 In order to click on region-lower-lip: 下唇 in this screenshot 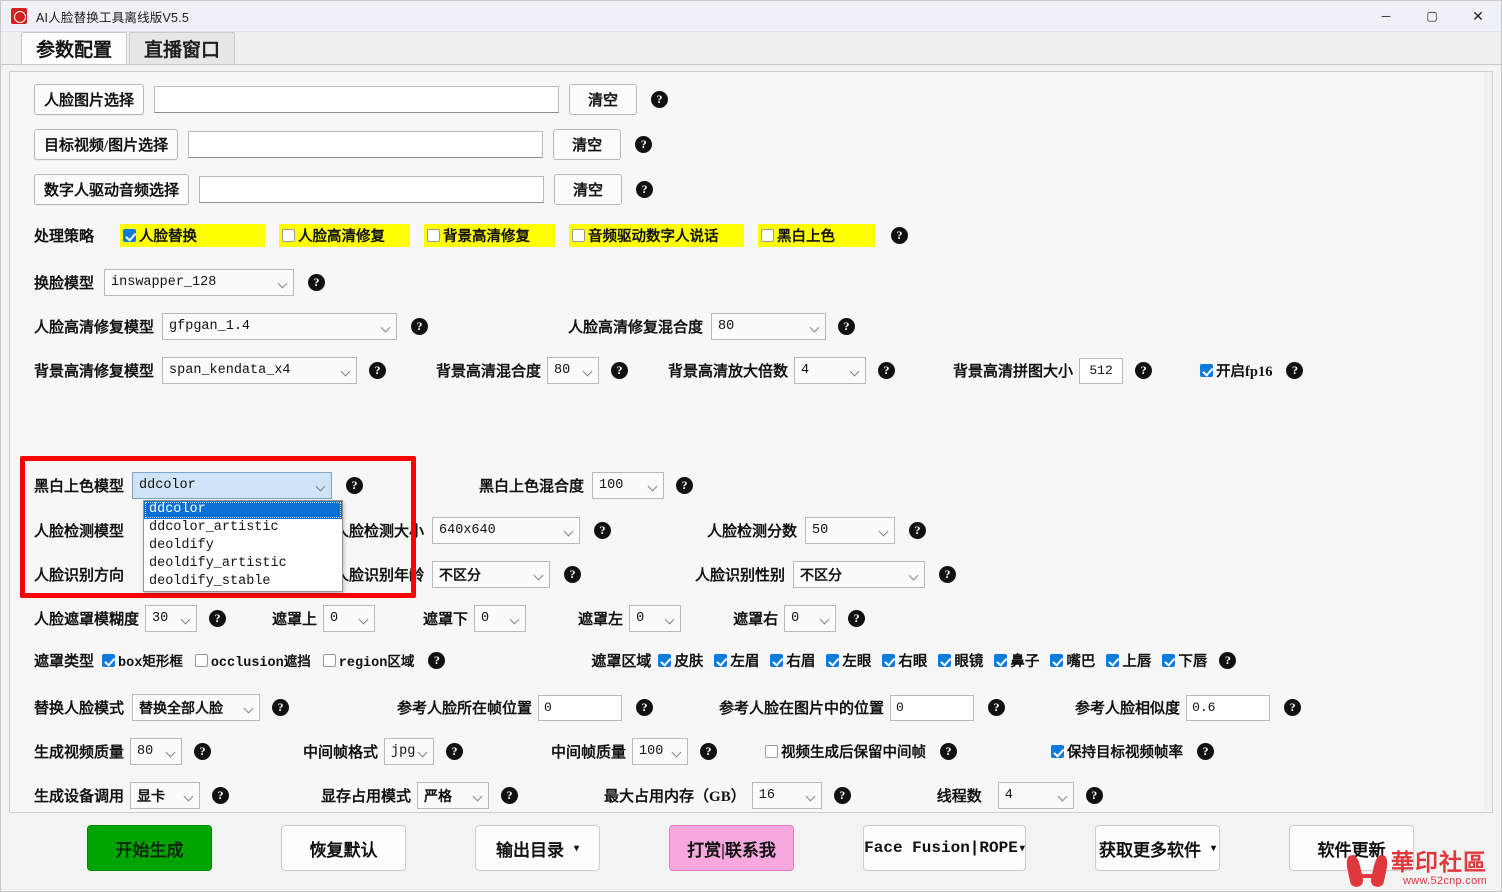, I will do `click(1184, 660)`.